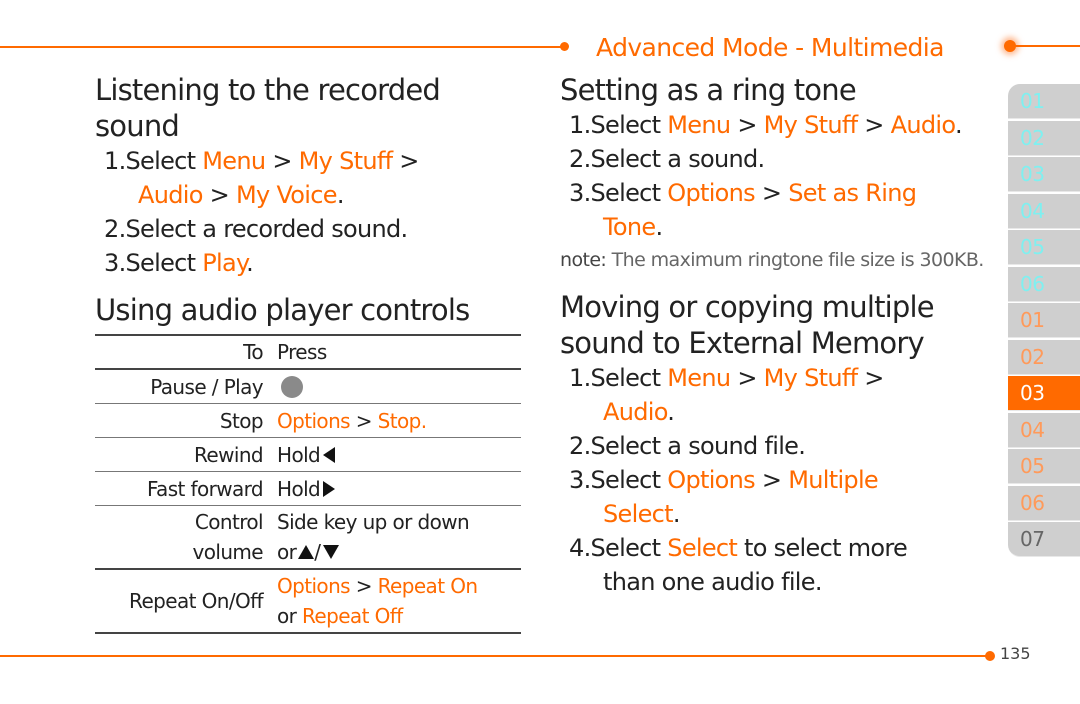 The height and width of the screenshot is (704, 1080). What do you see at coordinates (179, 263) in the screenshot?
I see `step: 3.Select Play.` at bounding box center [179, 263].